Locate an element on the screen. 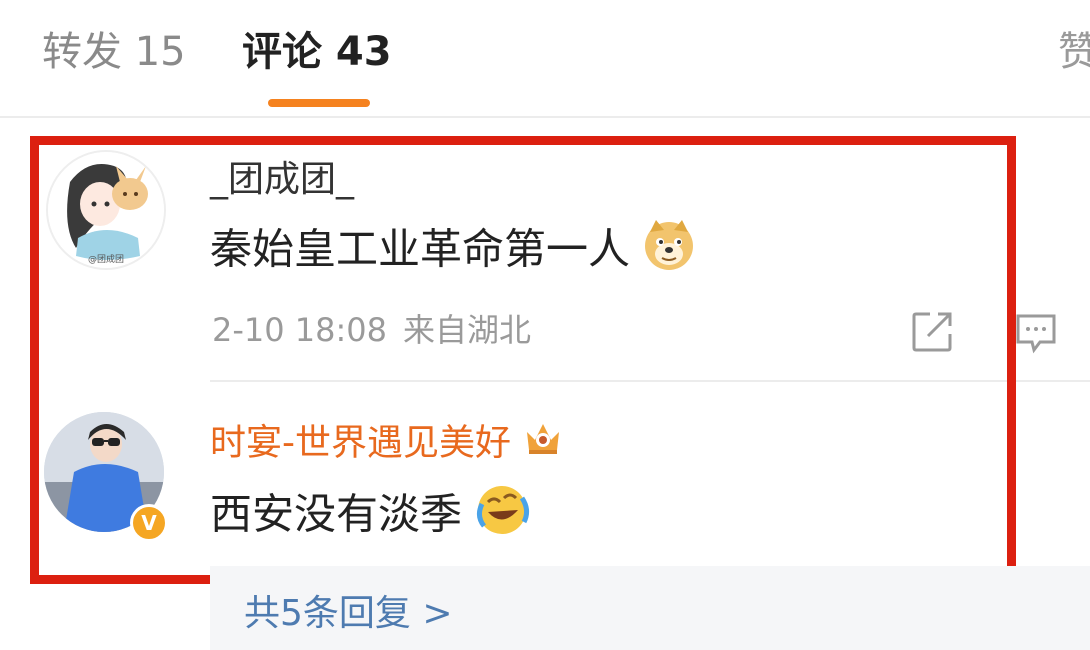  tab-likes: 赞 is located at coordinates (1074, 52).